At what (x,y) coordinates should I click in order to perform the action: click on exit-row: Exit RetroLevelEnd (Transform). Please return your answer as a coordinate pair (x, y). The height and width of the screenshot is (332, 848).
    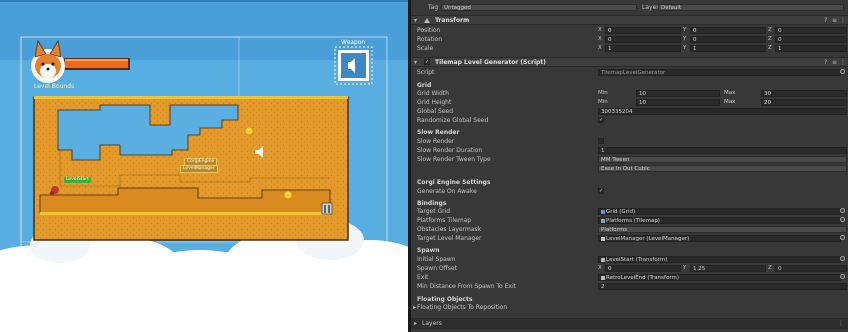
    Looking at the image, I should click on (629, 277).